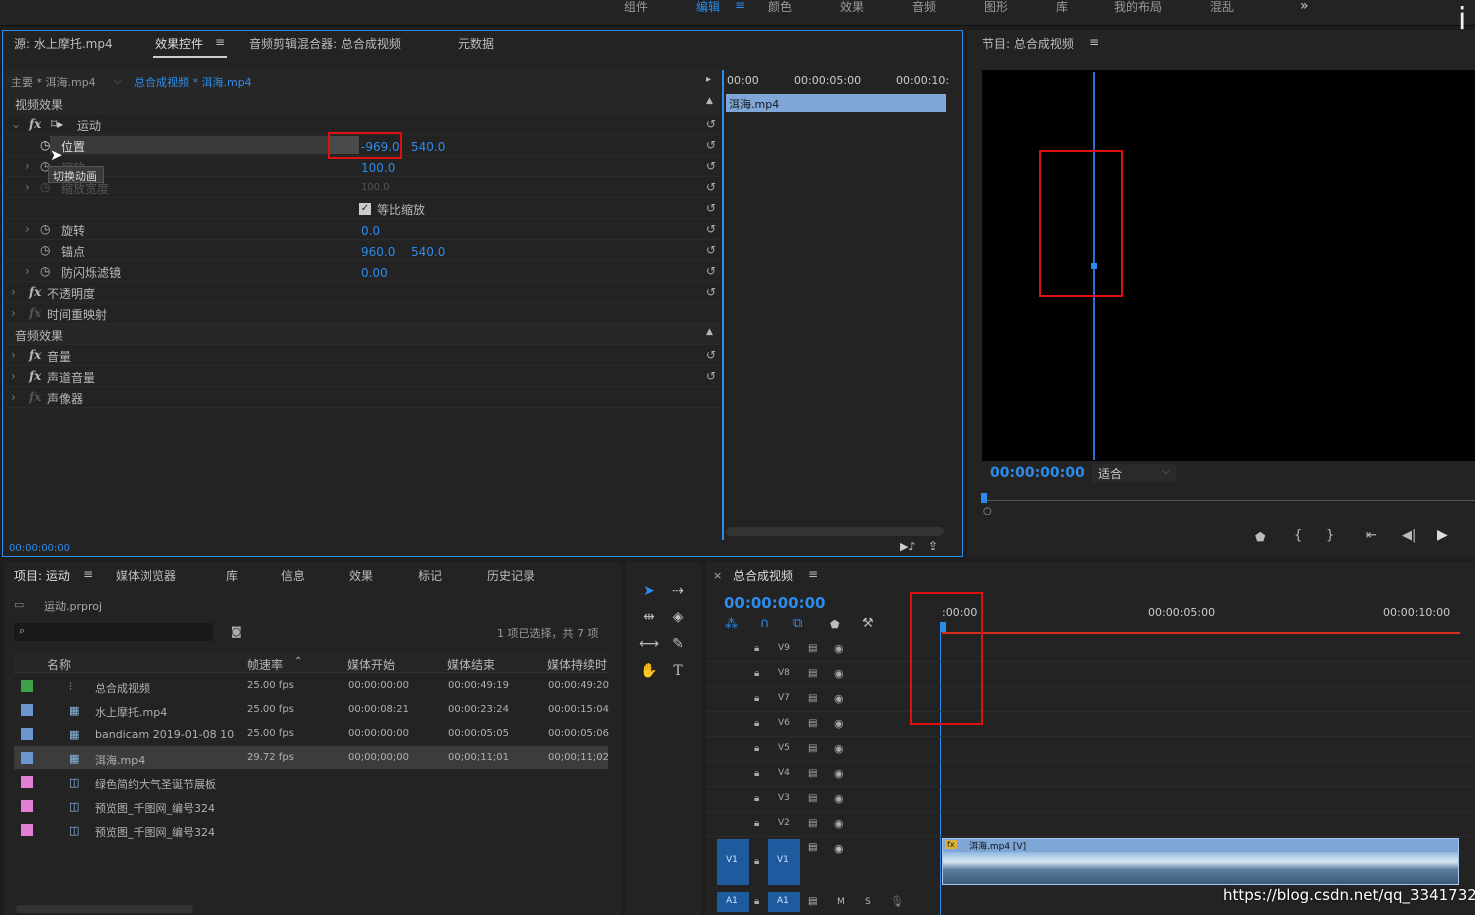 Image resolution: width=1475 pixels, height=915 pixels. Describe the element at coordinates (232, 575) in the screenshot. I see `tab-library: 库` at that location.